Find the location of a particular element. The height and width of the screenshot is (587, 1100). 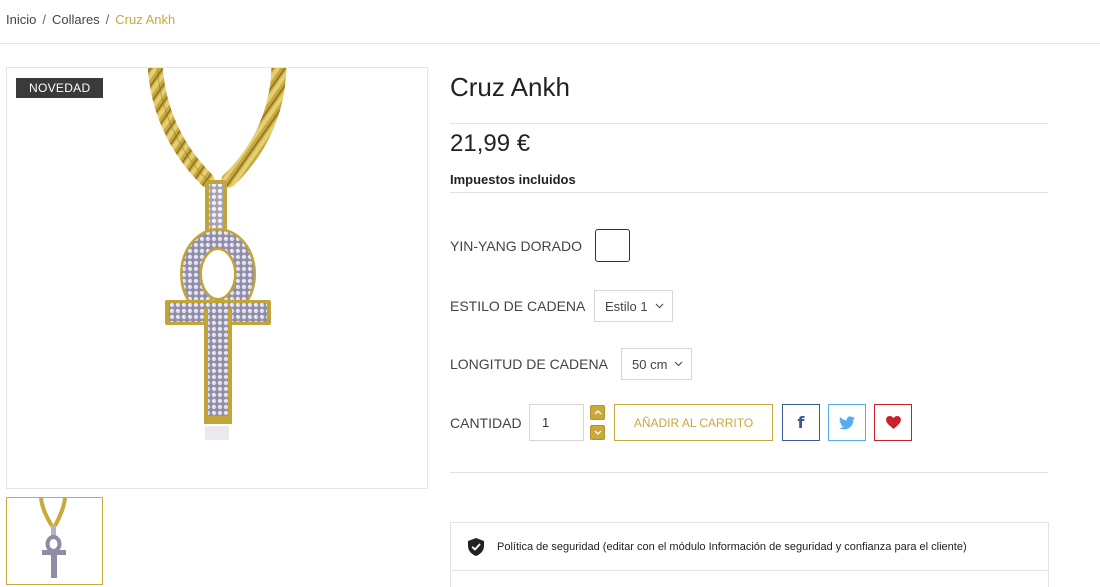

add-to-cart-button: AÑADIR AL CARRITO is located at coordinates (693, 422).